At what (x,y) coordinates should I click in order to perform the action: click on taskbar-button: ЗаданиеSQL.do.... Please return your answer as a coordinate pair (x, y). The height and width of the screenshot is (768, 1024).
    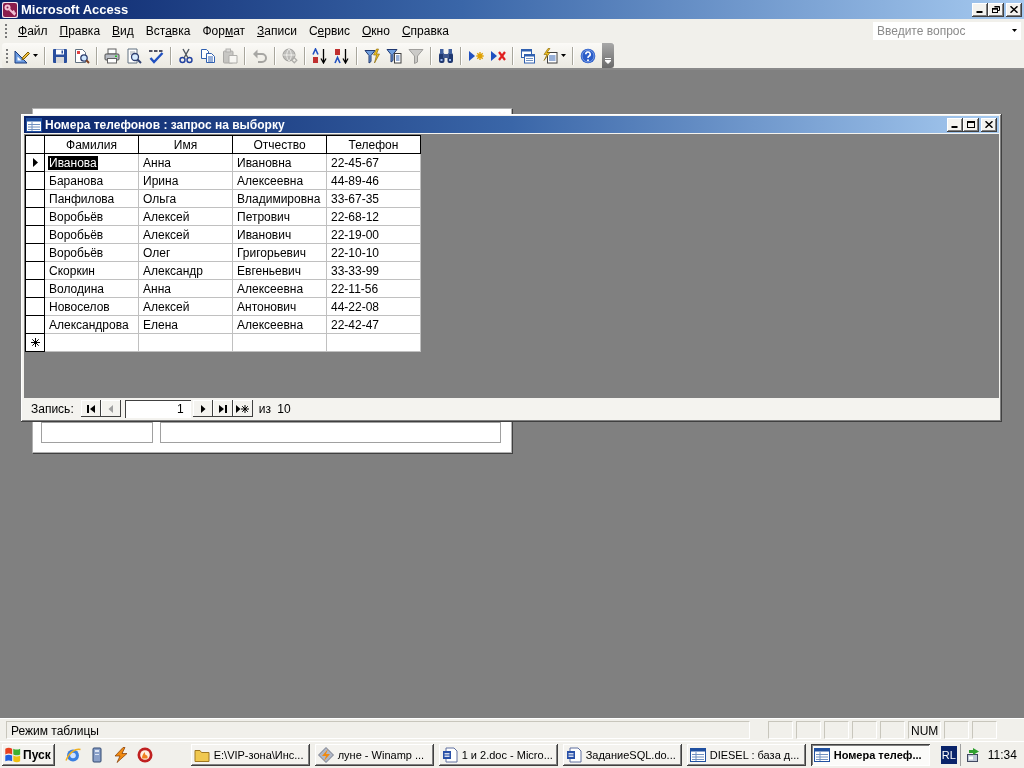
    Looking at the image, I should click on (622, 755).